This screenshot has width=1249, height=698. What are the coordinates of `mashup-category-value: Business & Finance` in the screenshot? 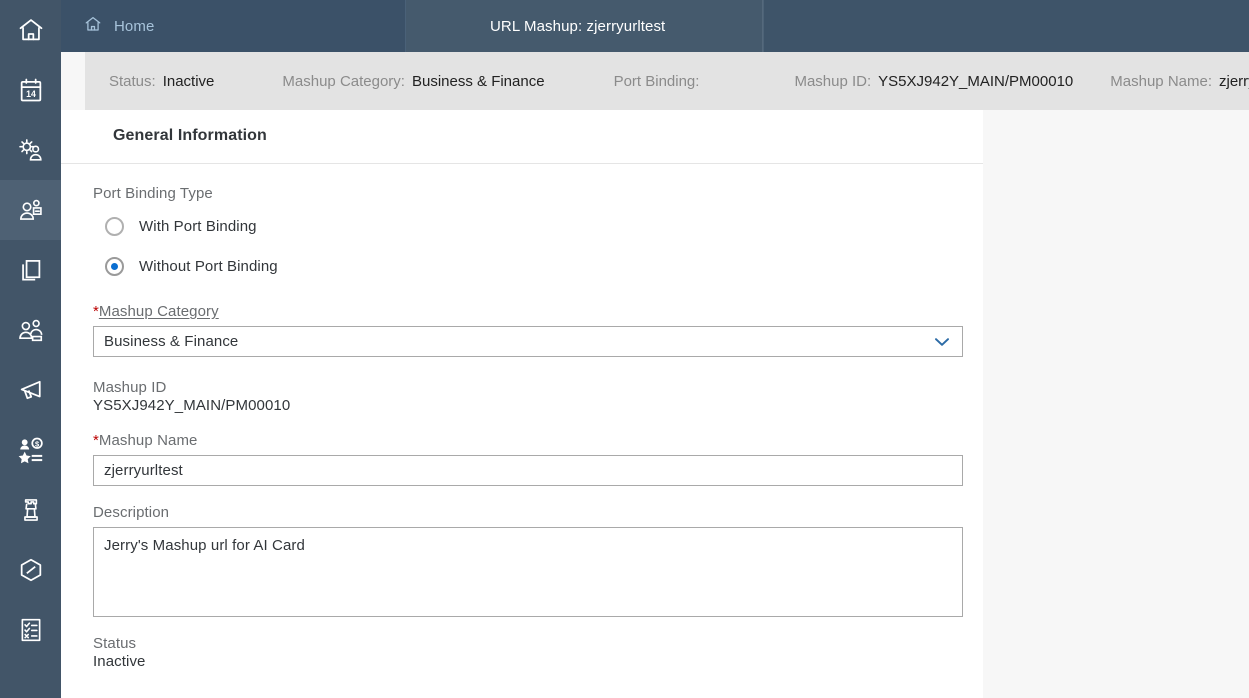 It's located at (171, 341).